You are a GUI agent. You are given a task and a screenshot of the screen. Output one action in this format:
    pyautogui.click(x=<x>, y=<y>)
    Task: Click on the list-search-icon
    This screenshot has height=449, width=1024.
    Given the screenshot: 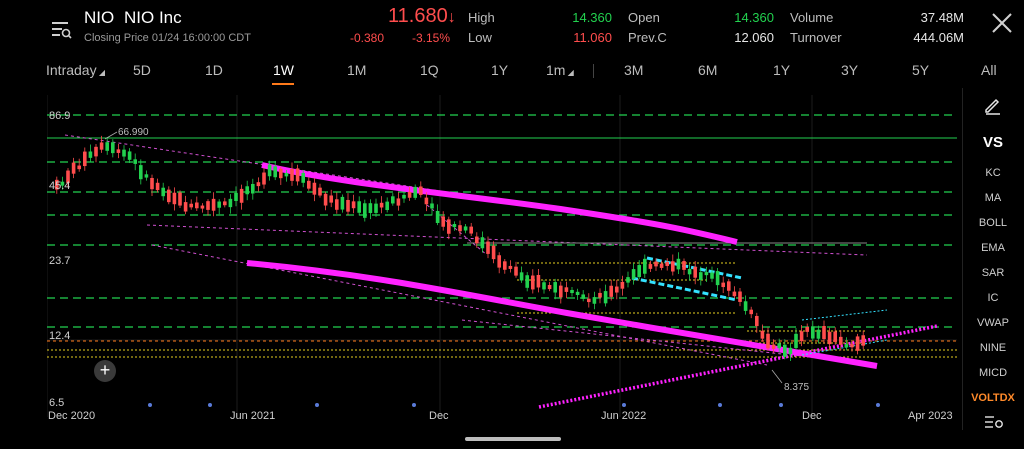 What is the action you would take?
    pyautogui.click(x=61, y=29)
    